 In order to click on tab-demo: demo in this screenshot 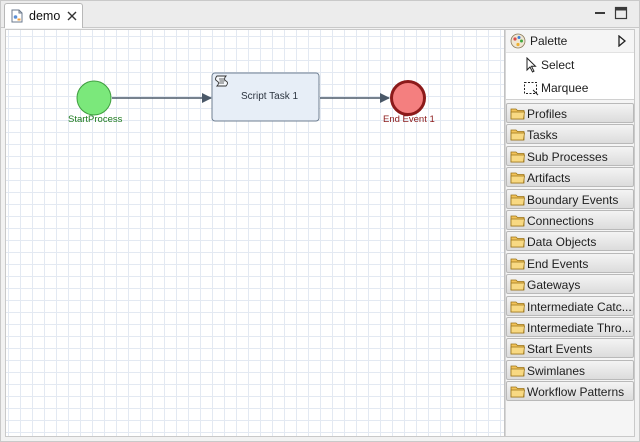, I will do `click(43, 15)`.